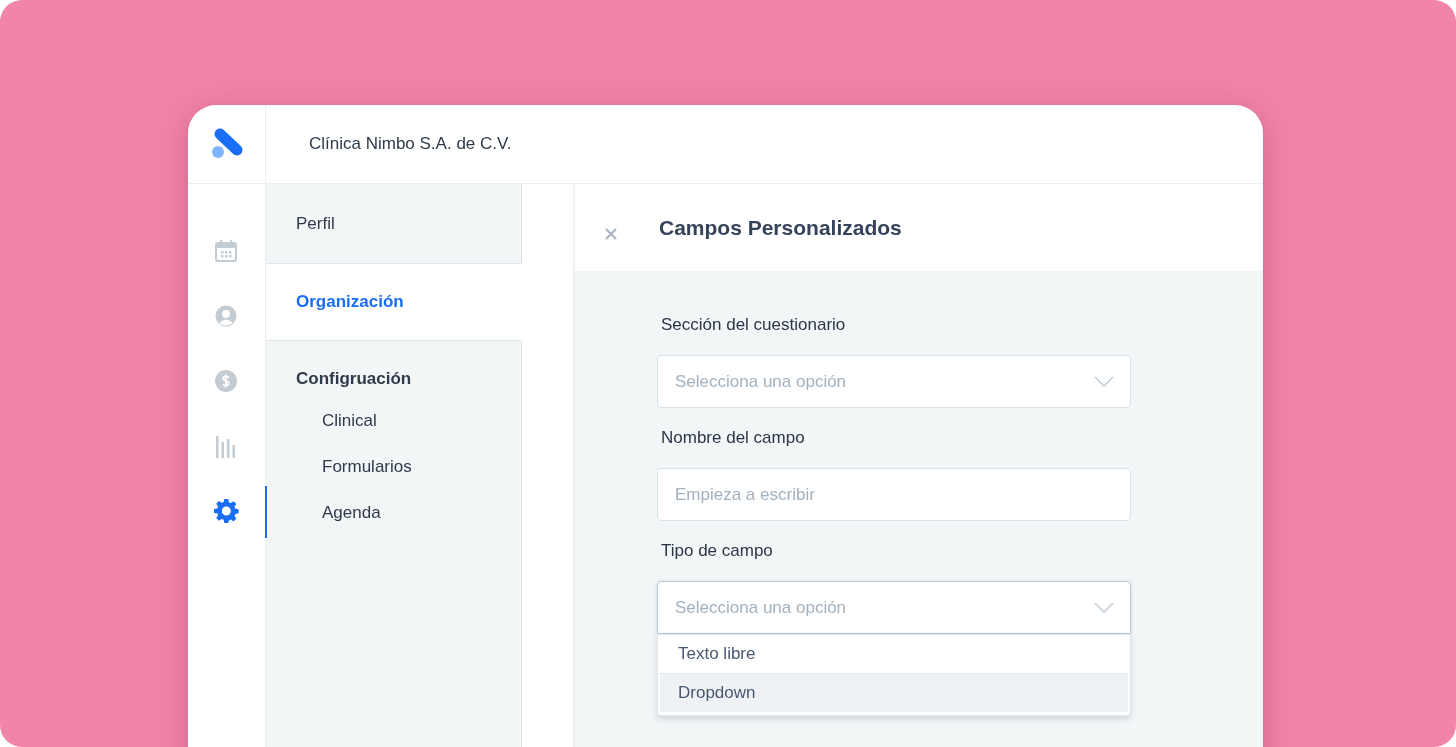 Image resolution: width=1456 pixels, height=747 pixels. What do you see at coordinates (226, 144) in the screenshot?
I see `logo-icon` at bounding box center [226, 144].